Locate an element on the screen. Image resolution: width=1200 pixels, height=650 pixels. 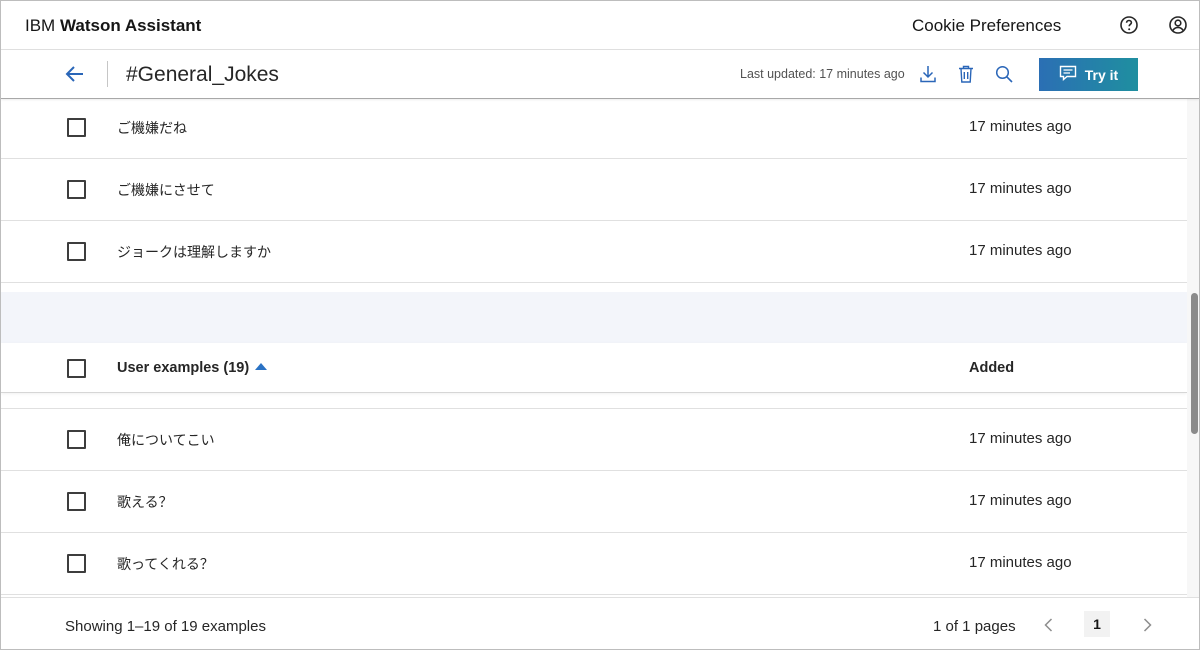
table-row: 俺についてこい 17 minutes ago is located at coordinates (594, 440).